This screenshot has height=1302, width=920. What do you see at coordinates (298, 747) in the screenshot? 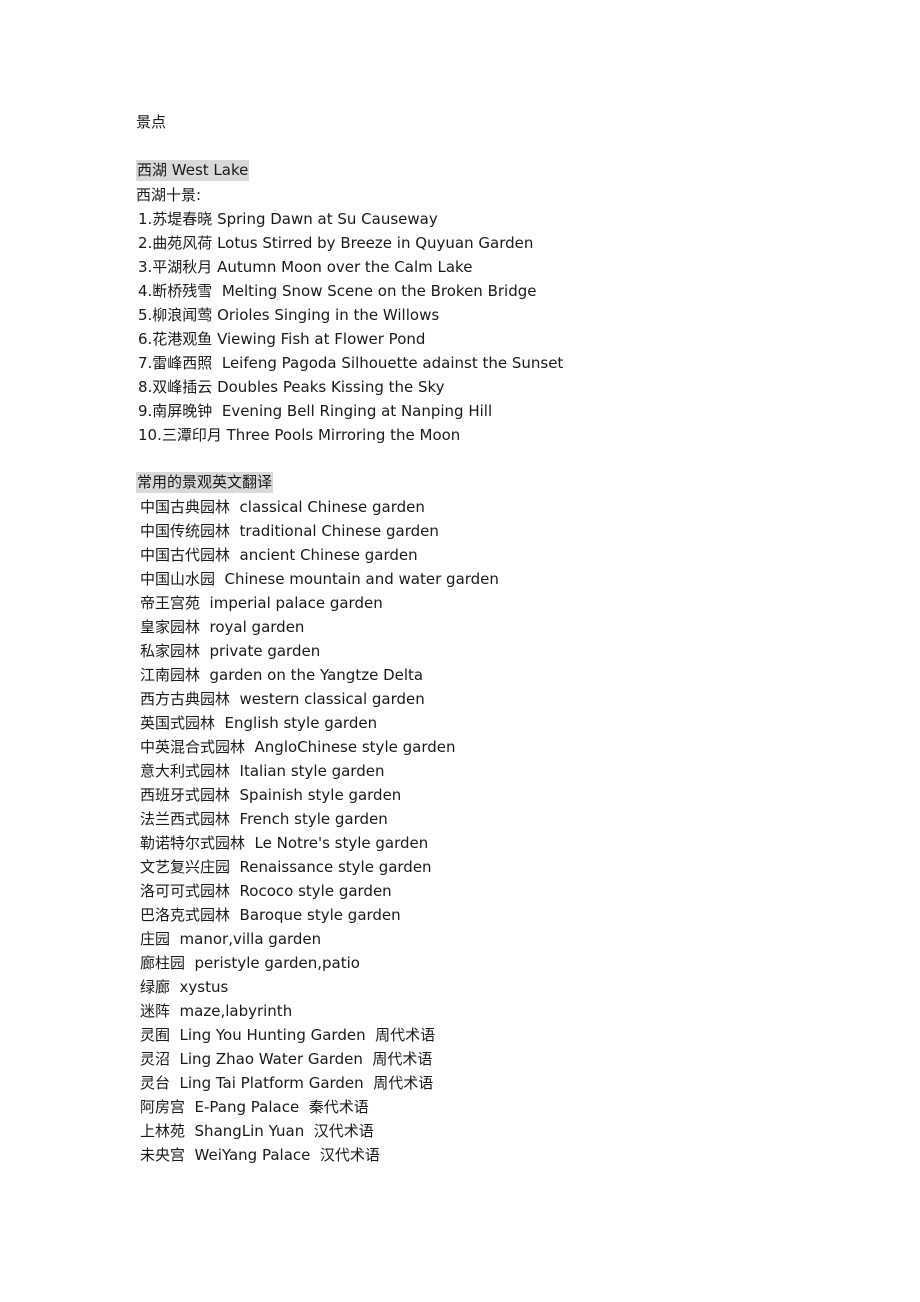
I see `list-item: 中英混合式园林 AngloChinese style garden` at bounding box center [298, 747].